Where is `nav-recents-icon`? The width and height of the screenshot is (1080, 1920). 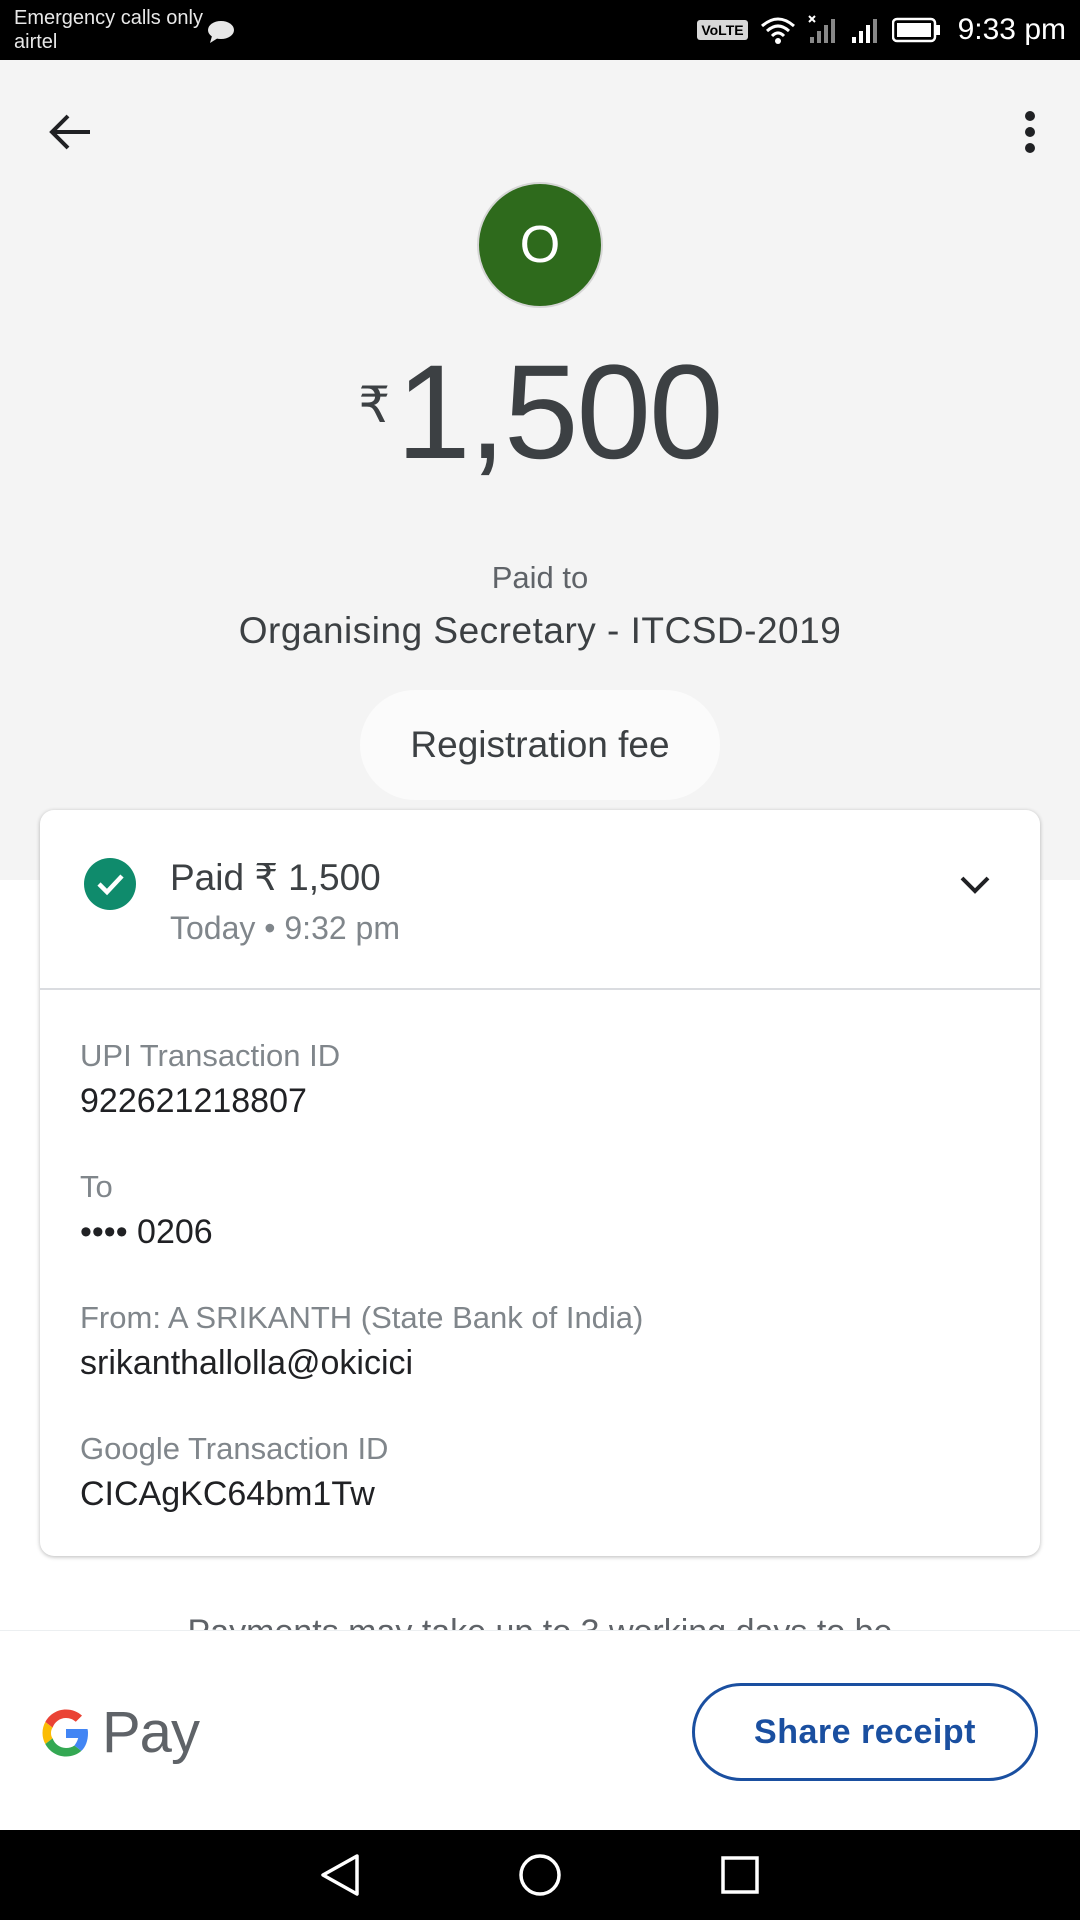
nav-recents-icon is located at coordinates (740, 1875).